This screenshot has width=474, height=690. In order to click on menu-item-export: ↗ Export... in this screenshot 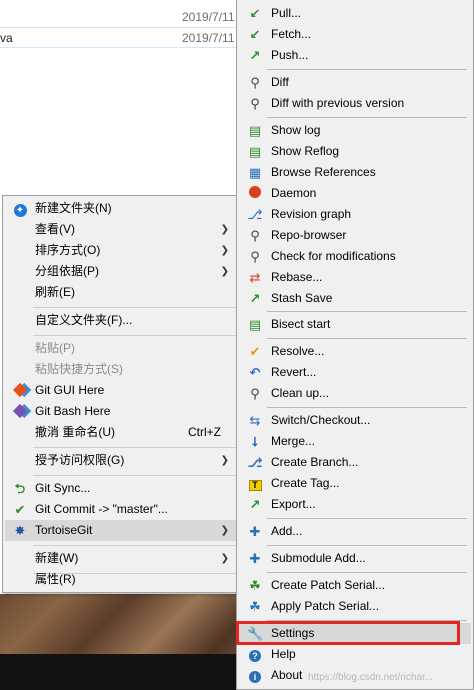, I will do `click(355, 504)`.